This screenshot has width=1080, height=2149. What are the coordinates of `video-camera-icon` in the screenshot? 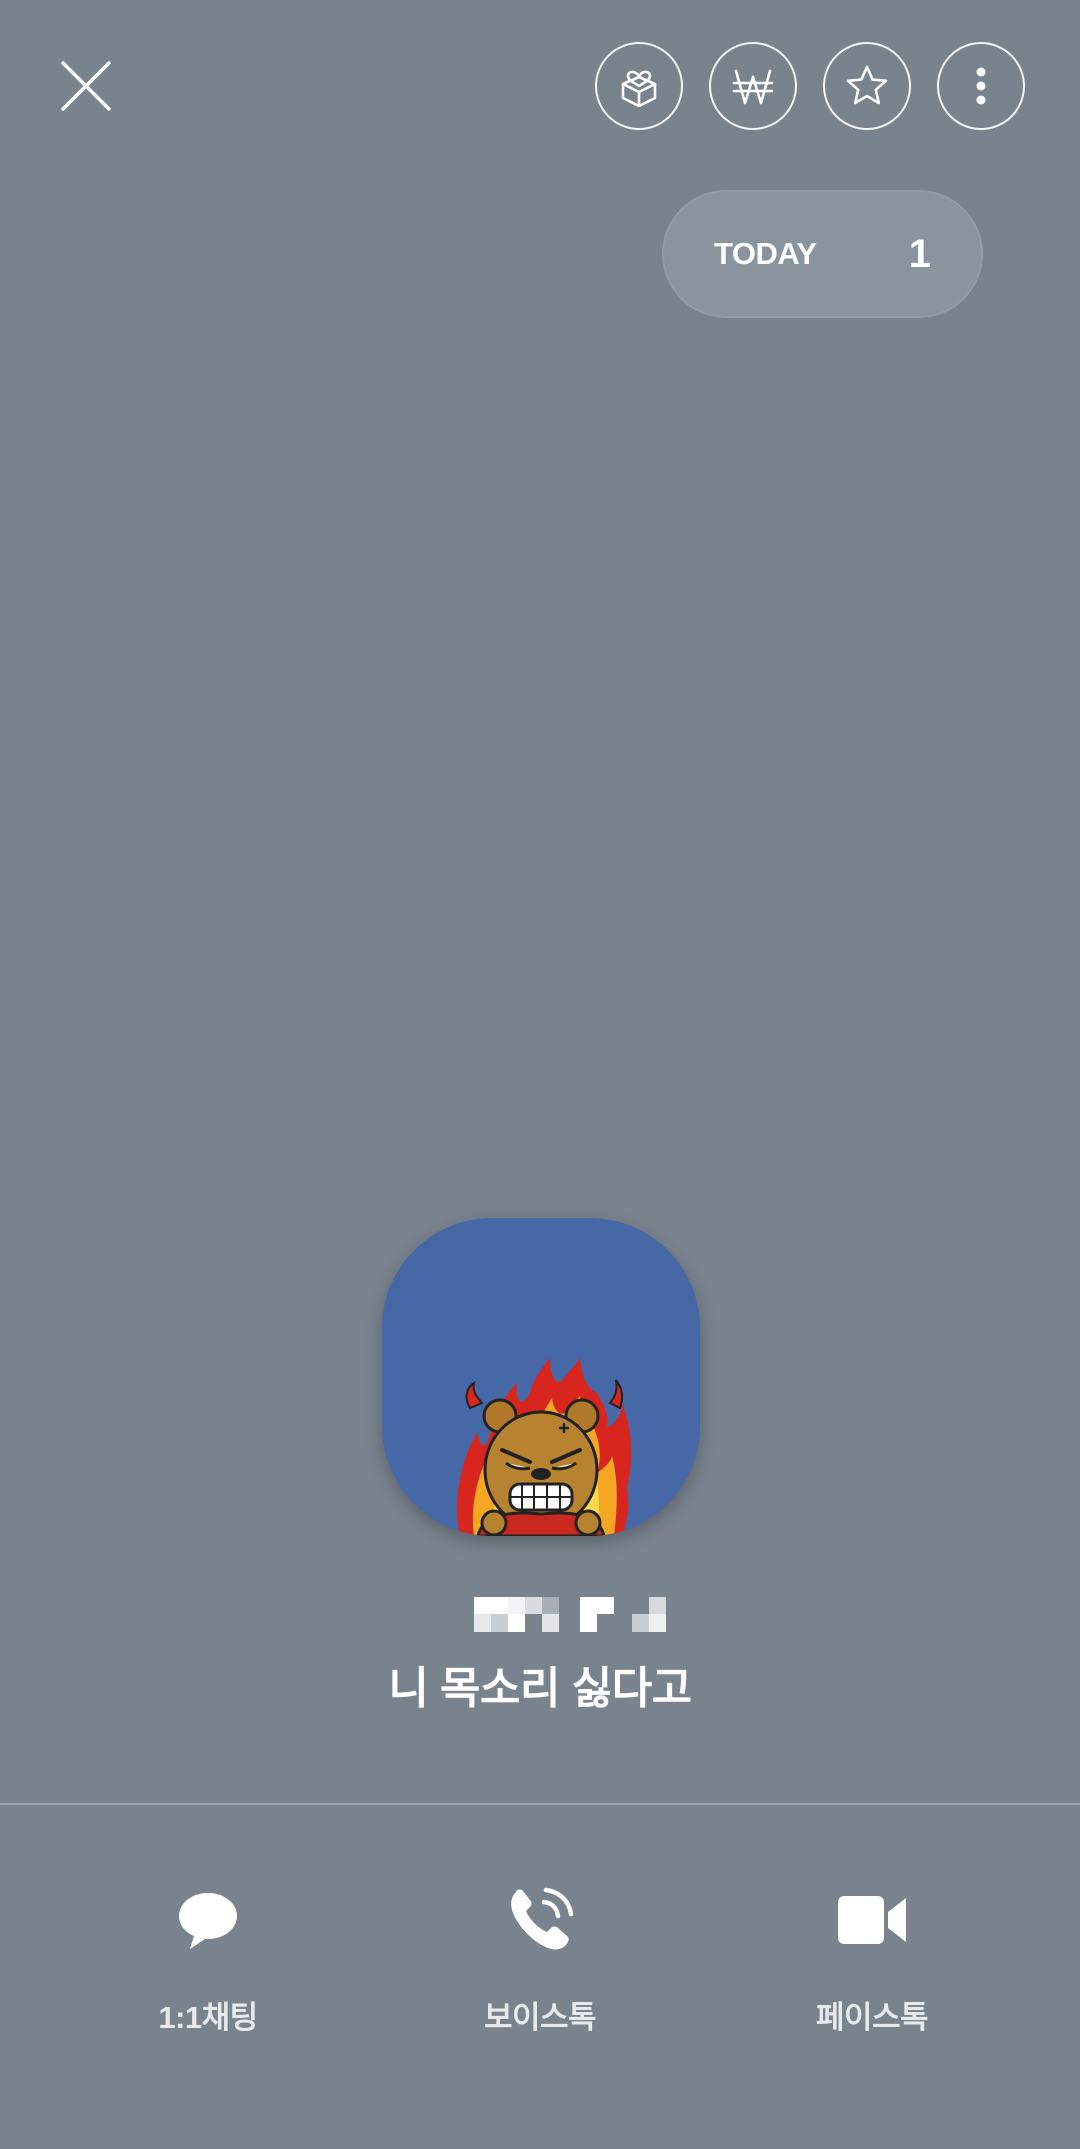 It's located at (872, 1920).